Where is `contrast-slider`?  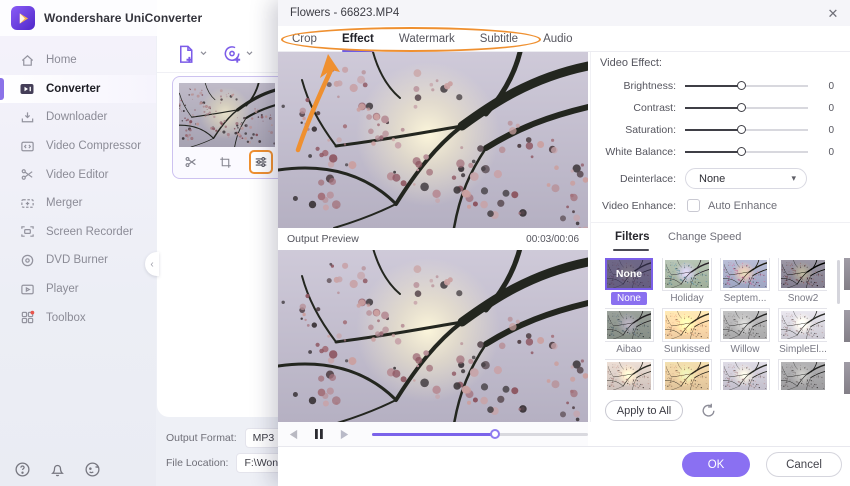
contrast-slider is located at coordinates (746, 107).